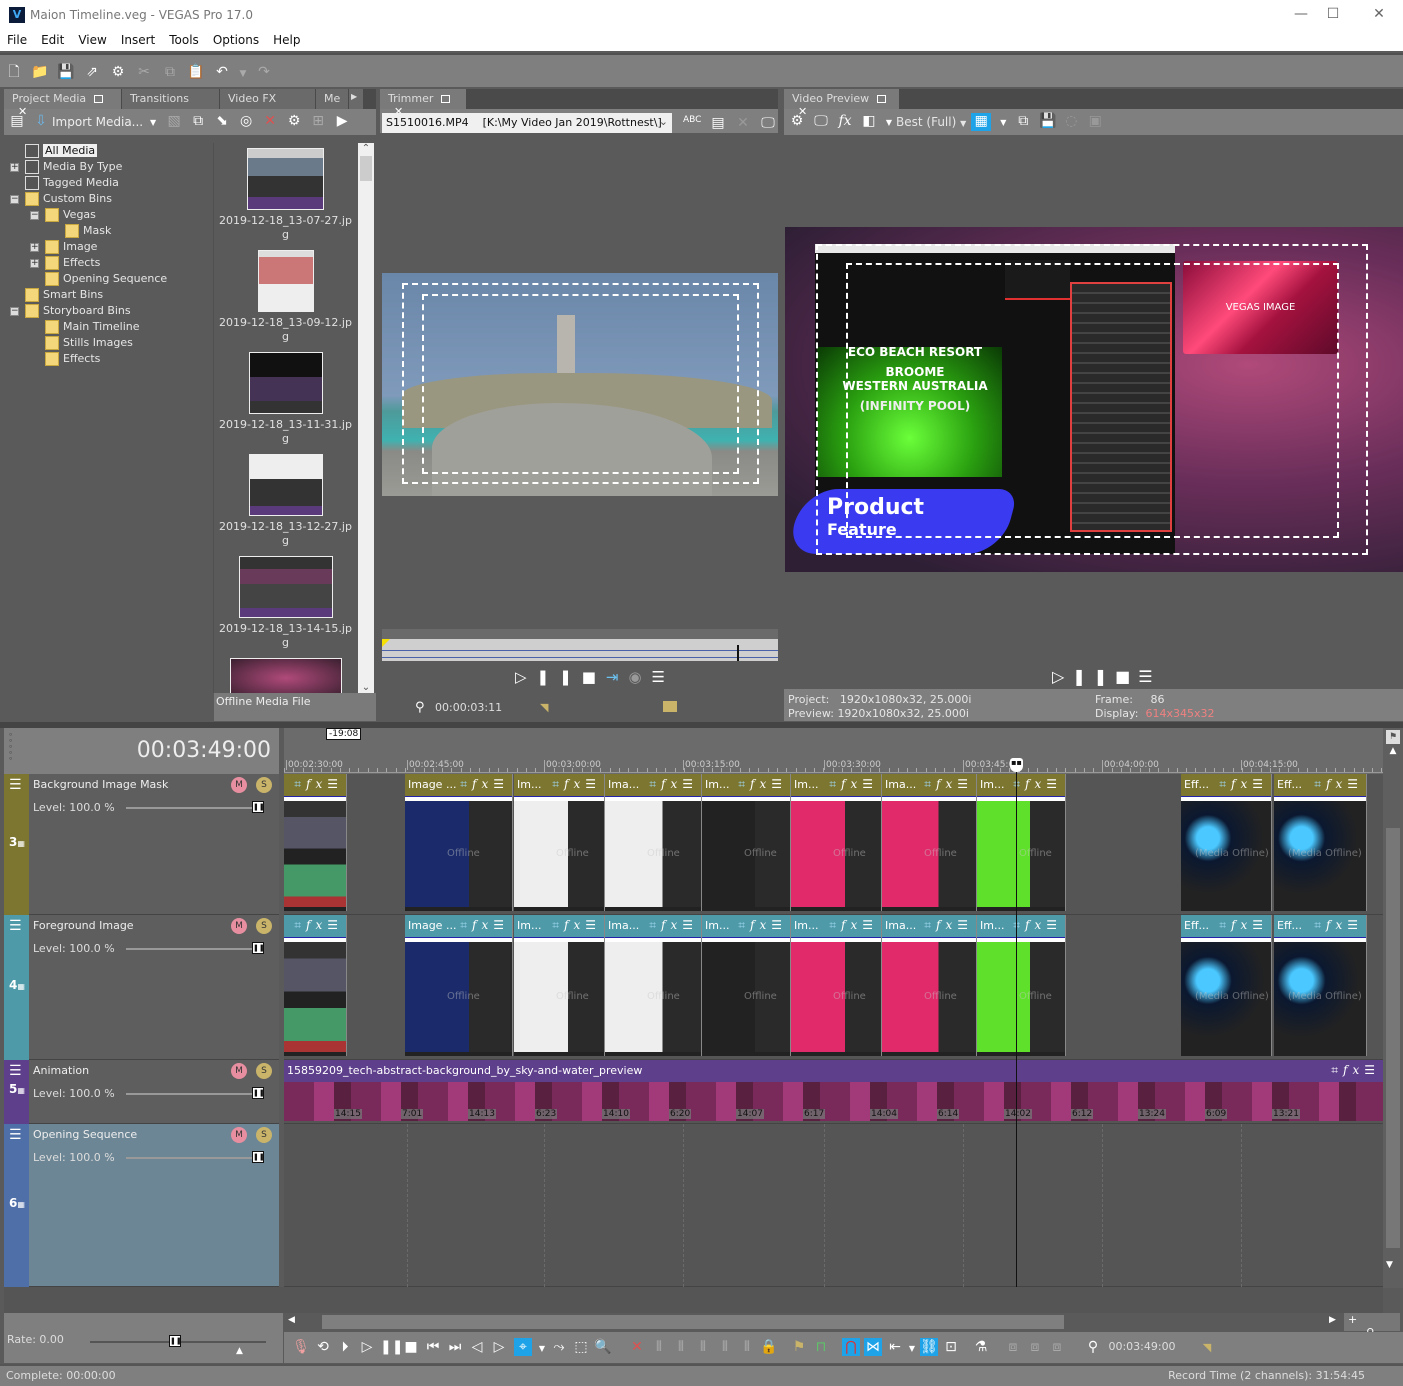 This screenshot has width=1403, height=1386. I want to click on edit-tool-dropdown-icon: ▼, so click(542, 1349).